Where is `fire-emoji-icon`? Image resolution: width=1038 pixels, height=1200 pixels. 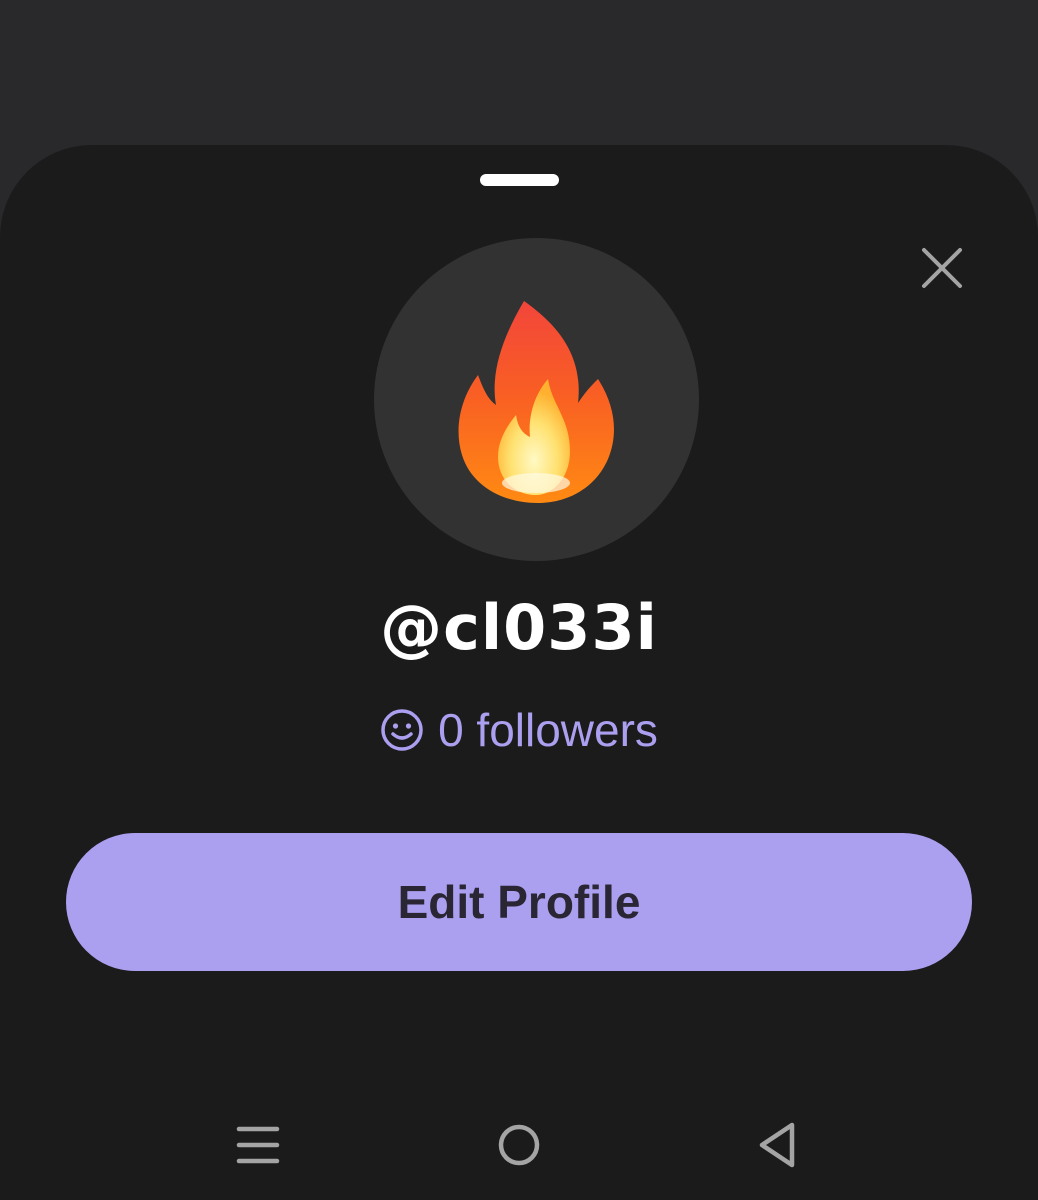
fire-emoji-icon is located at coordinates (536, 401).